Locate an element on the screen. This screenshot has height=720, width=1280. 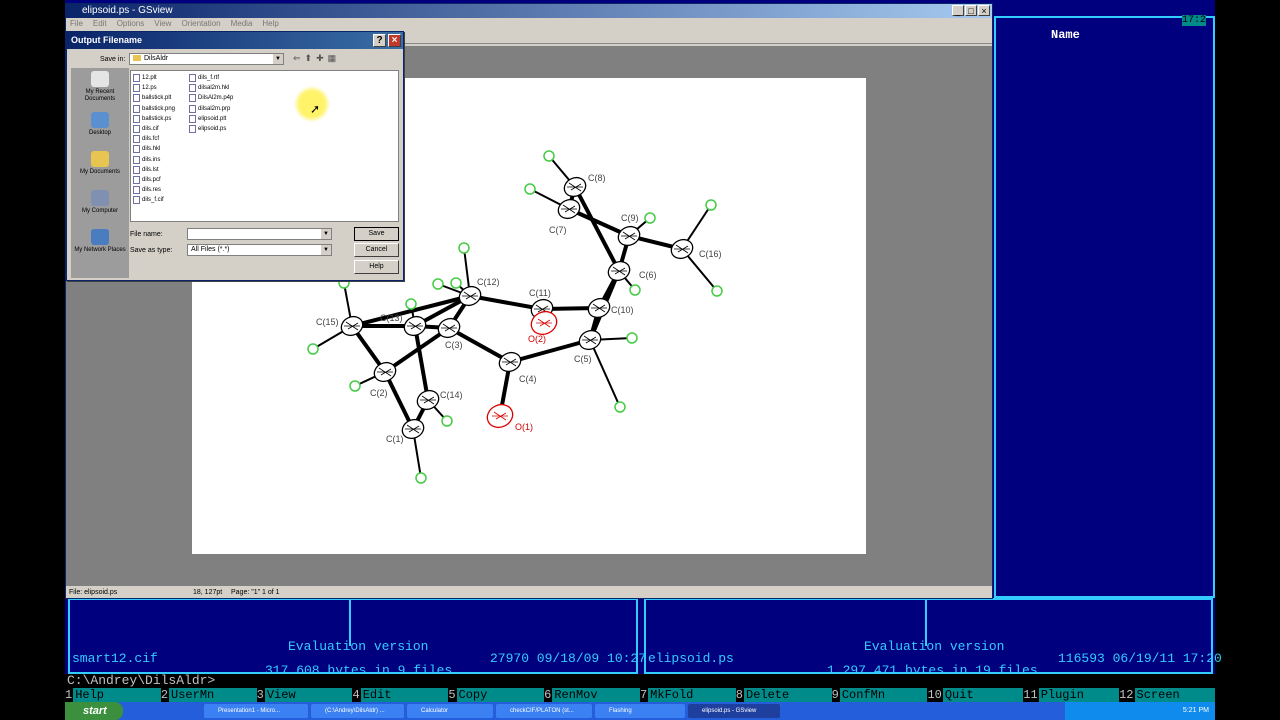
place-label: My Network Places is located at coordinates (100, 250).